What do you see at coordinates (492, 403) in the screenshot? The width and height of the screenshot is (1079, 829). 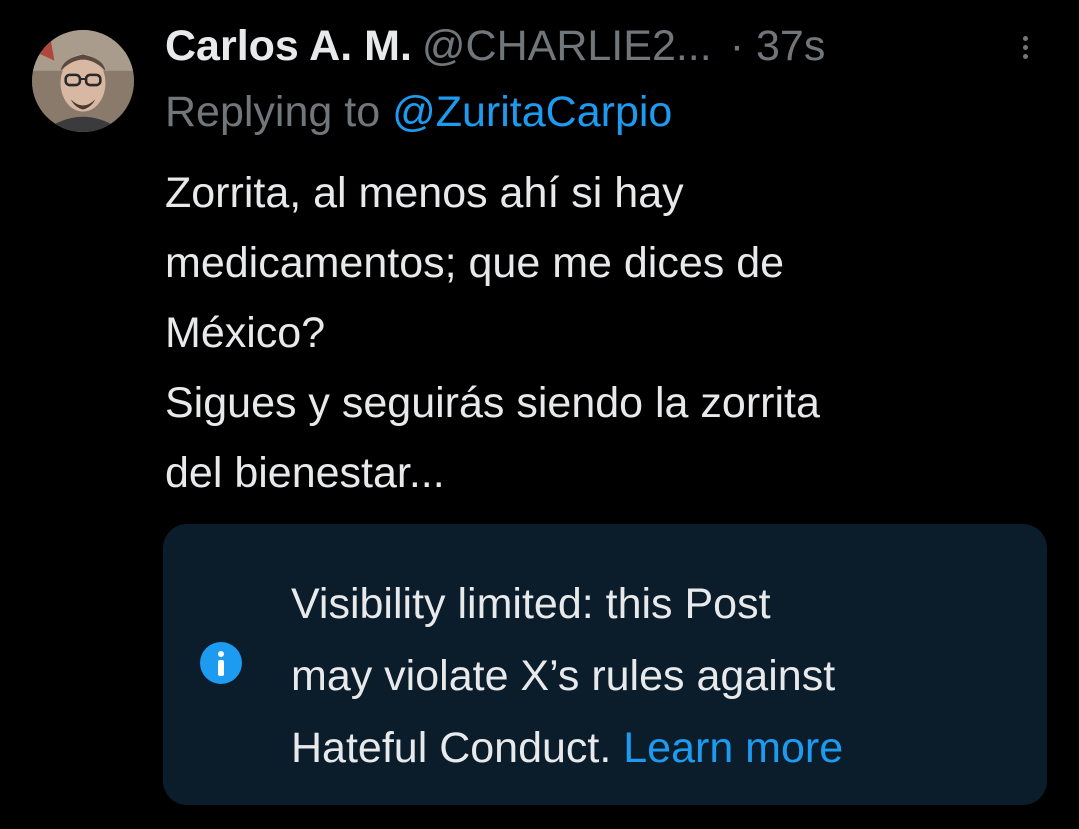 I see `post-text-line: Sigues y seguirás siendo la zorrita` at bounding box center [492, 403].